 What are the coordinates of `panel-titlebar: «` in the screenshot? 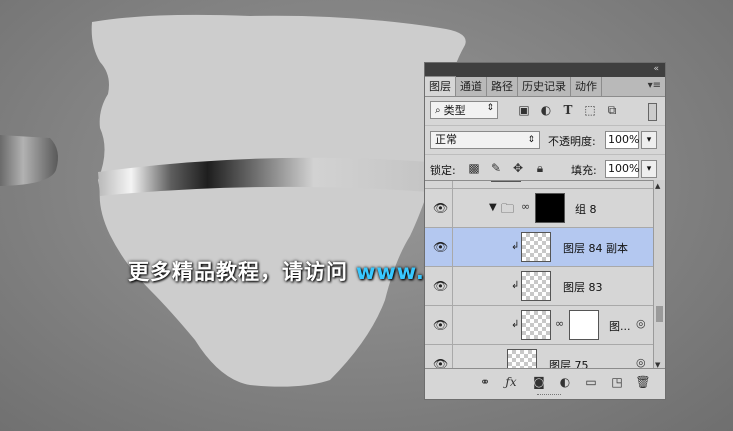 It's located at (545, 70).